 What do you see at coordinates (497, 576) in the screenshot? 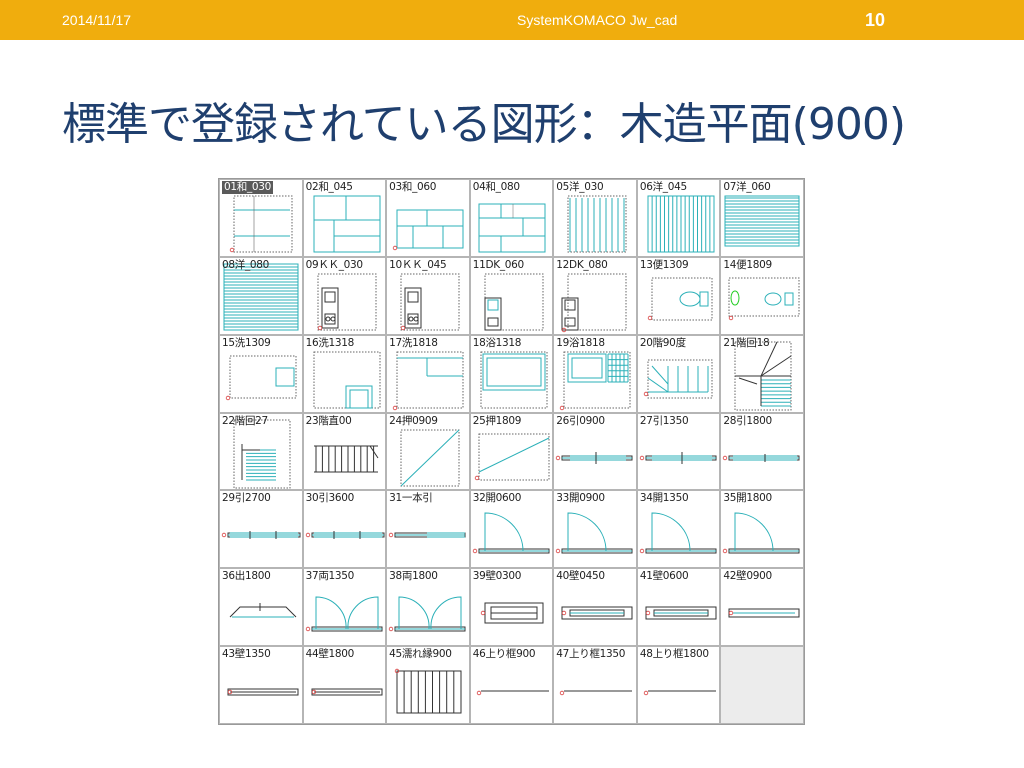
I see `symbol-label: 39壁0300` at bounding box center [497, 576].